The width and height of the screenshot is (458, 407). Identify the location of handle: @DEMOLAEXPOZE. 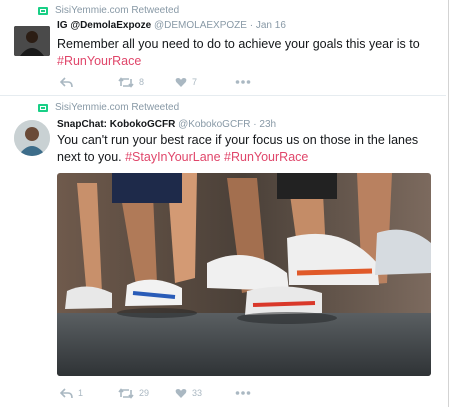
(200, 25).